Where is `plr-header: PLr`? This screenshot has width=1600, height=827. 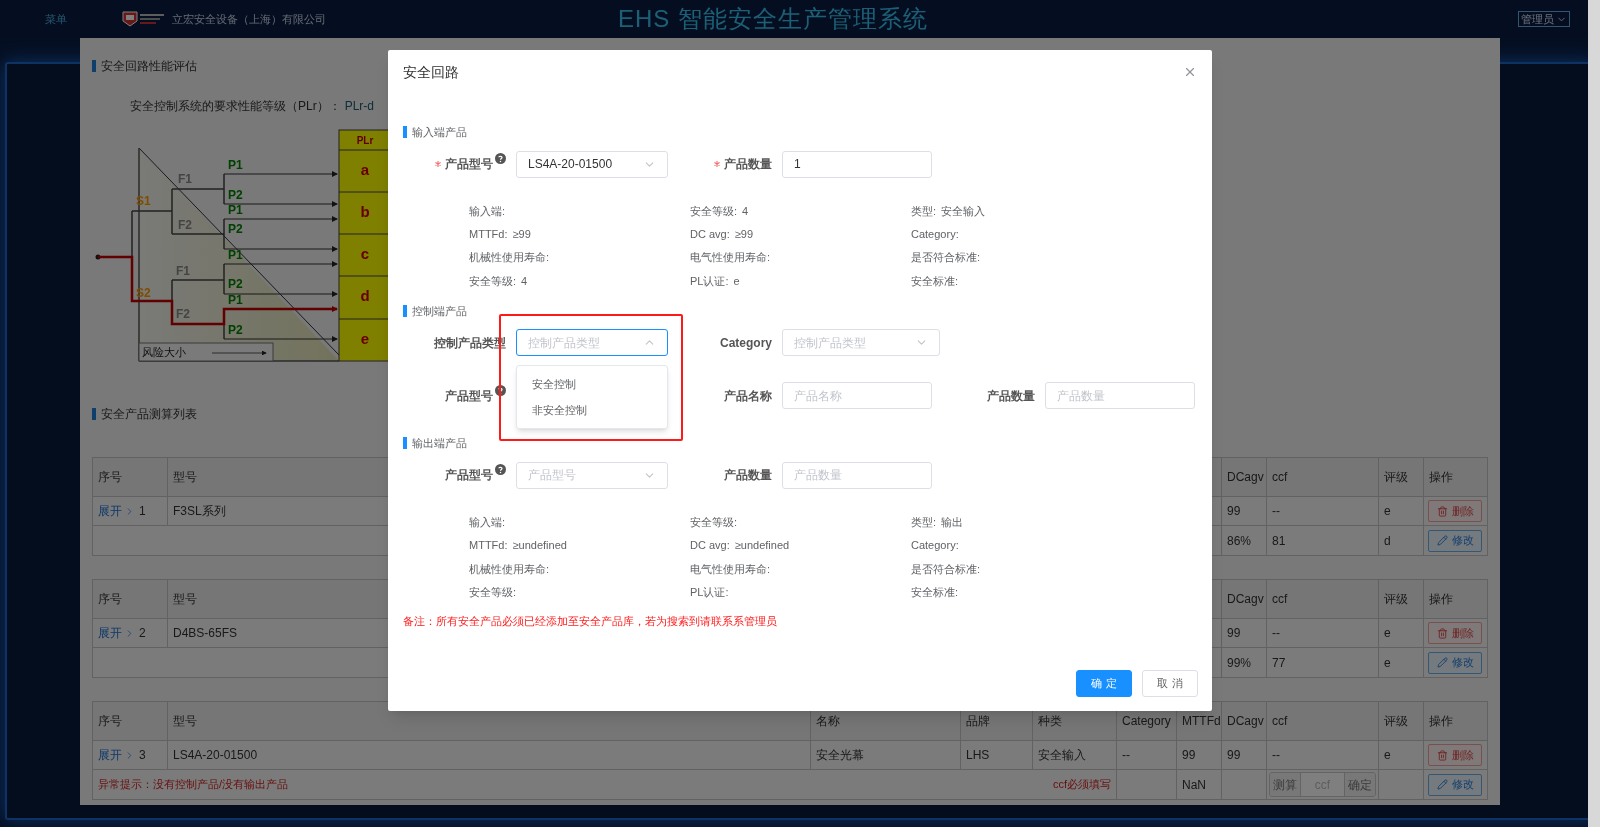 plr-header: PLr is located at coordinates (365, 140).